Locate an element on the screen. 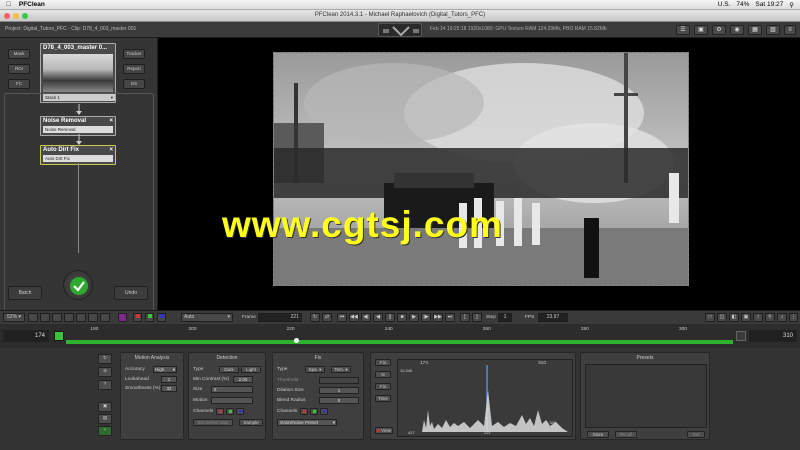 The width and height of the screenshot is (800, 450). more-icon: ⋮ is located at coordinates (793, 317).